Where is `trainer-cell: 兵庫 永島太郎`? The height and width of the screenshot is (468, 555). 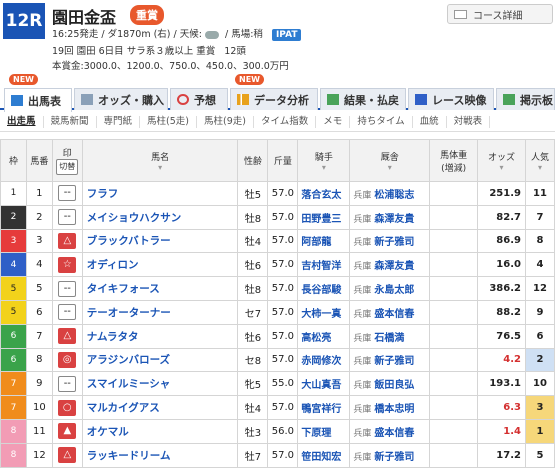
trainer-cell: 兵庫 永島太郎 is located at coordinates (390, 288).